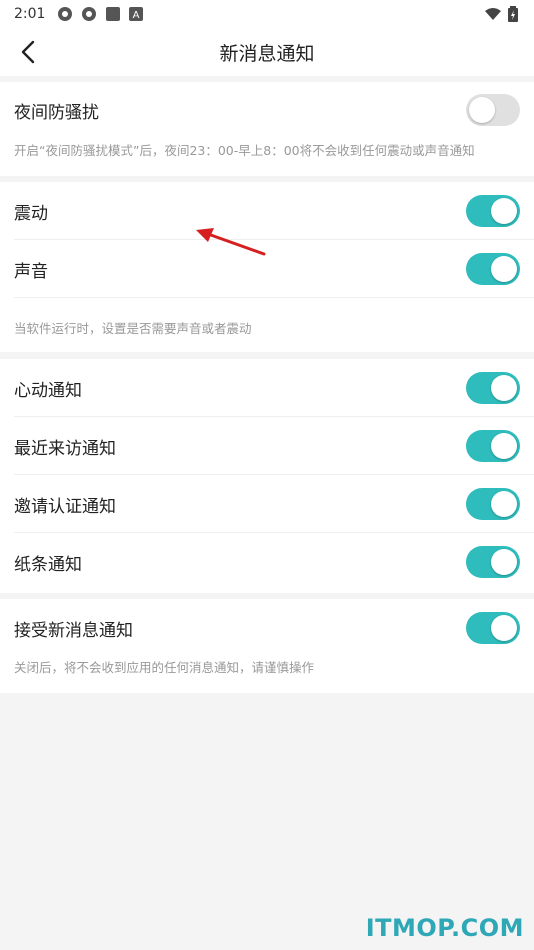 The image size is (534, 950). Describe the element at coordinates (65, 448) in the screenshot. I see `notify-label: 最近来访通知` at that location.